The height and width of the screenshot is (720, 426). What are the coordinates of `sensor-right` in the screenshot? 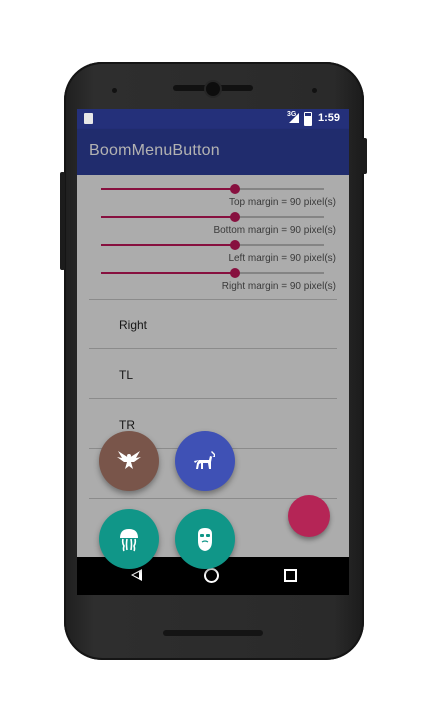 It's located at (314, 90).